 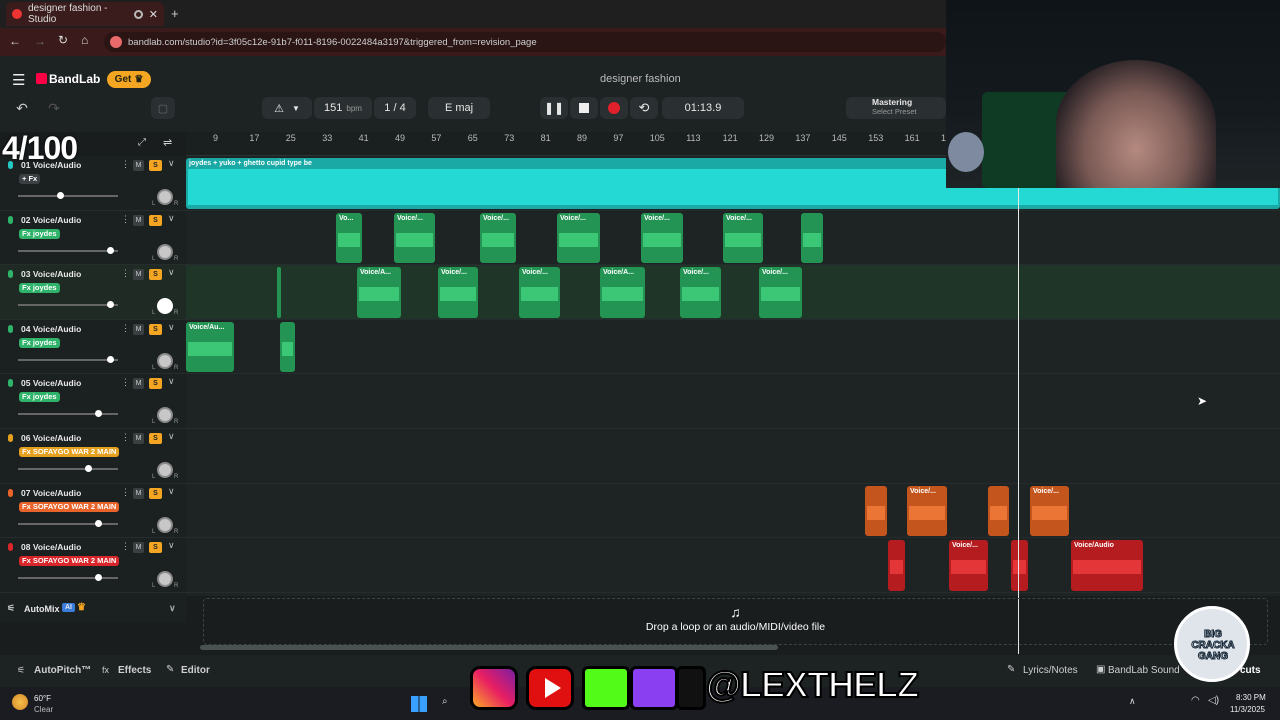 I want to click on effects-button: Effects, so click(x=134, y=670).